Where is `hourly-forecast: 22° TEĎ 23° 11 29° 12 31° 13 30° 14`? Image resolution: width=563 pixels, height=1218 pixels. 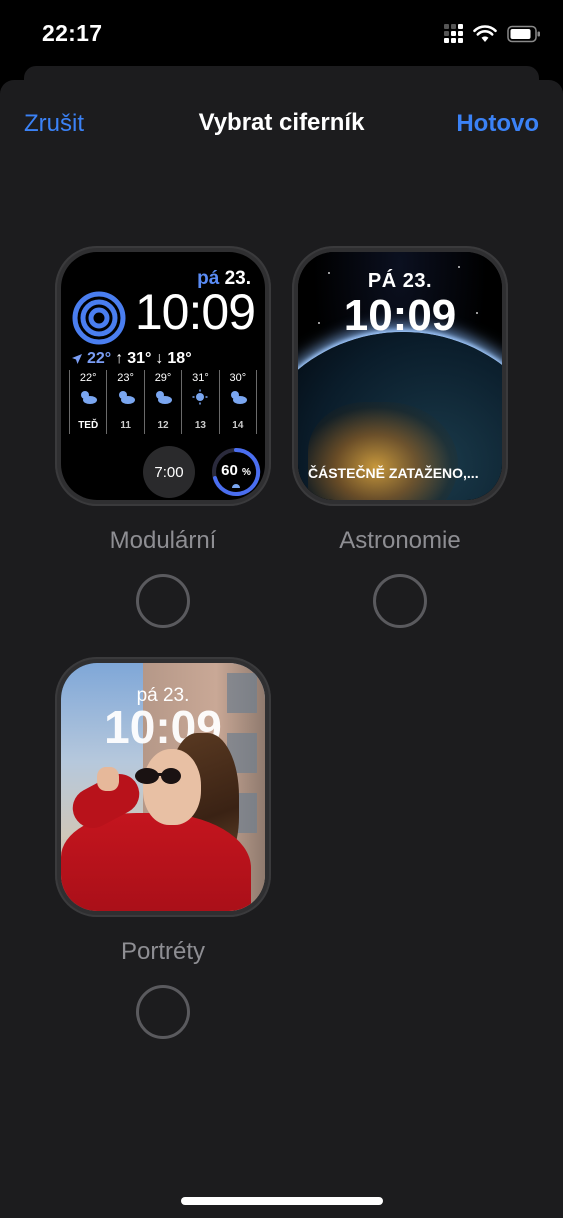
hourly-forecast: 22° TEĎ 23° 11 29° 12 31° 13 30° 14 is located at coordinates (163, 402).